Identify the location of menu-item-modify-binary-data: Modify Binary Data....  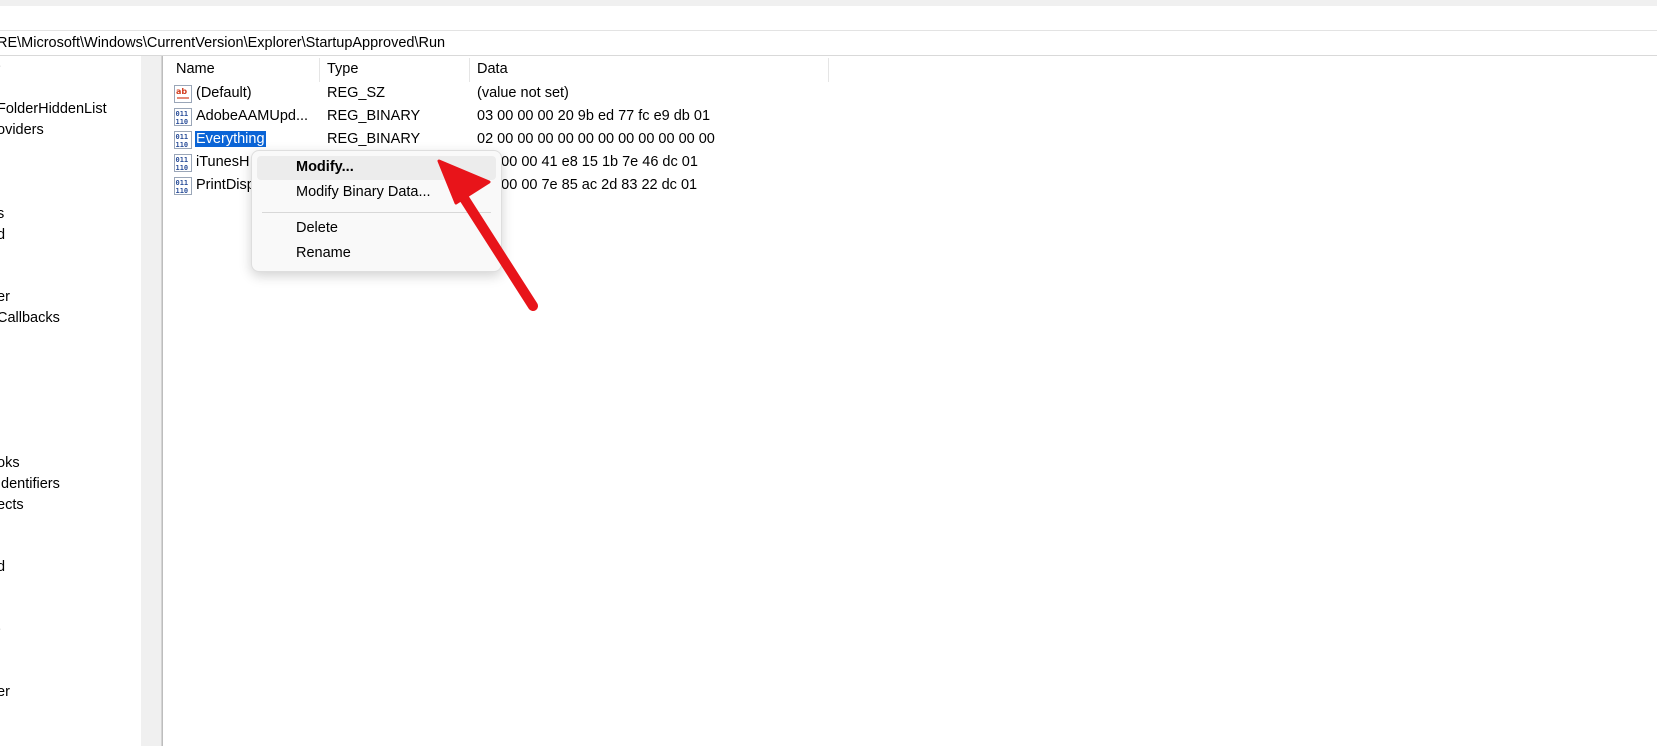
(376, 193).